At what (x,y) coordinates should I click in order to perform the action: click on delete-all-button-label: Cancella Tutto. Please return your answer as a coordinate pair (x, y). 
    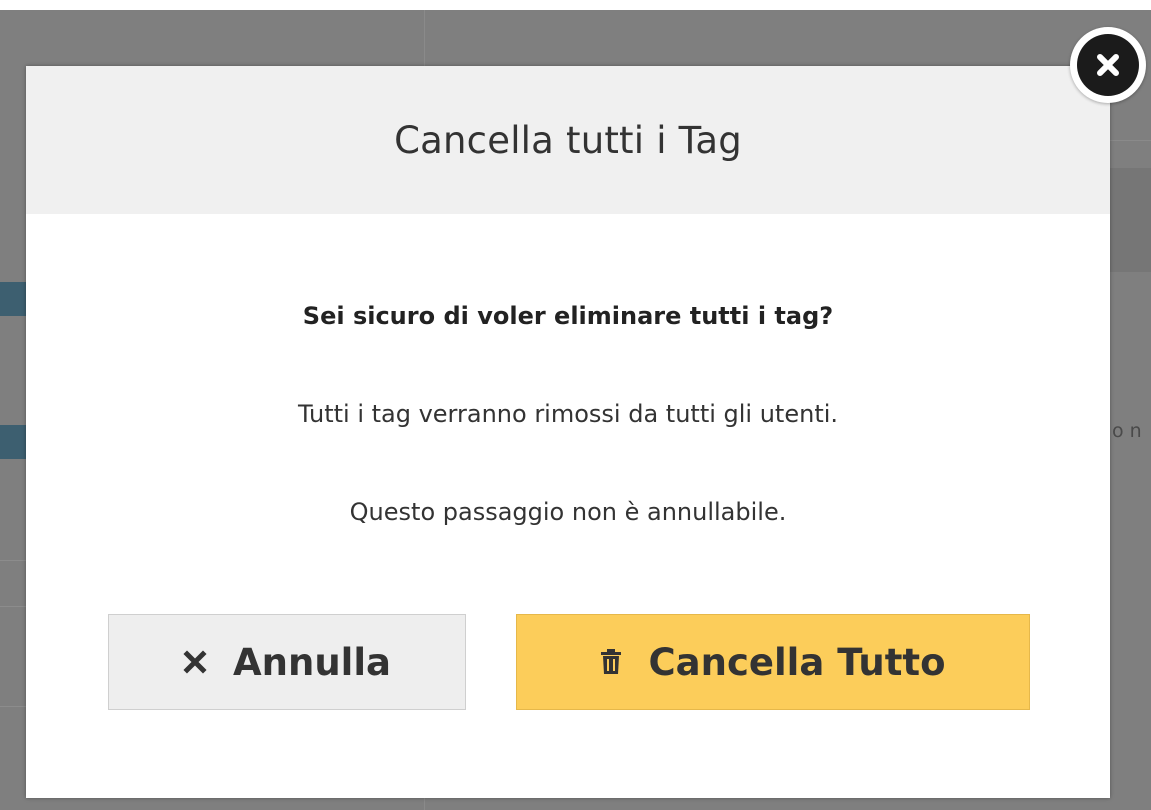
    Looking at the image, I should click on (797, 662).